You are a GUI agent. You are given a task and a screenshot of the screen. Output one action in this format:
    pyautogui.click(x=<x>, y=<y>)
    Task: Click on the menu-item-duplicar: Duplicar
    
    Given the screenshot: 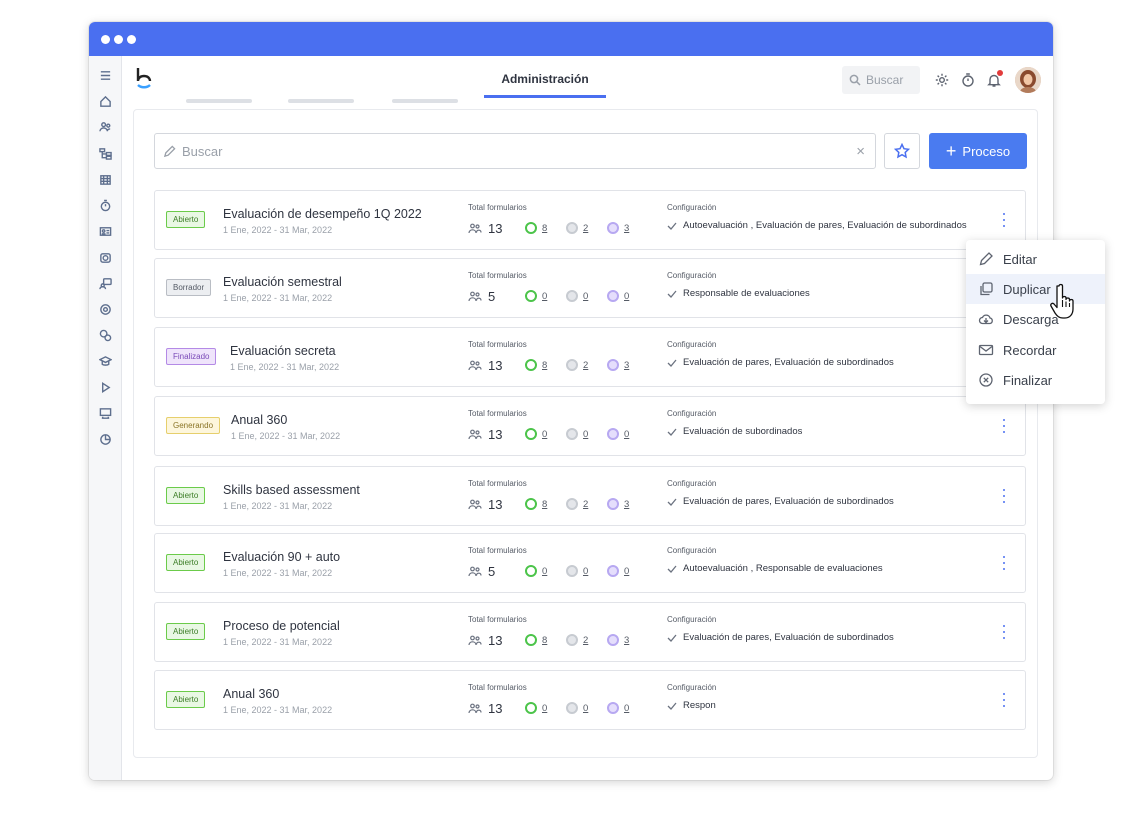 What is the action you would take?
    pyautogui.click(x=1035, y=289)
    